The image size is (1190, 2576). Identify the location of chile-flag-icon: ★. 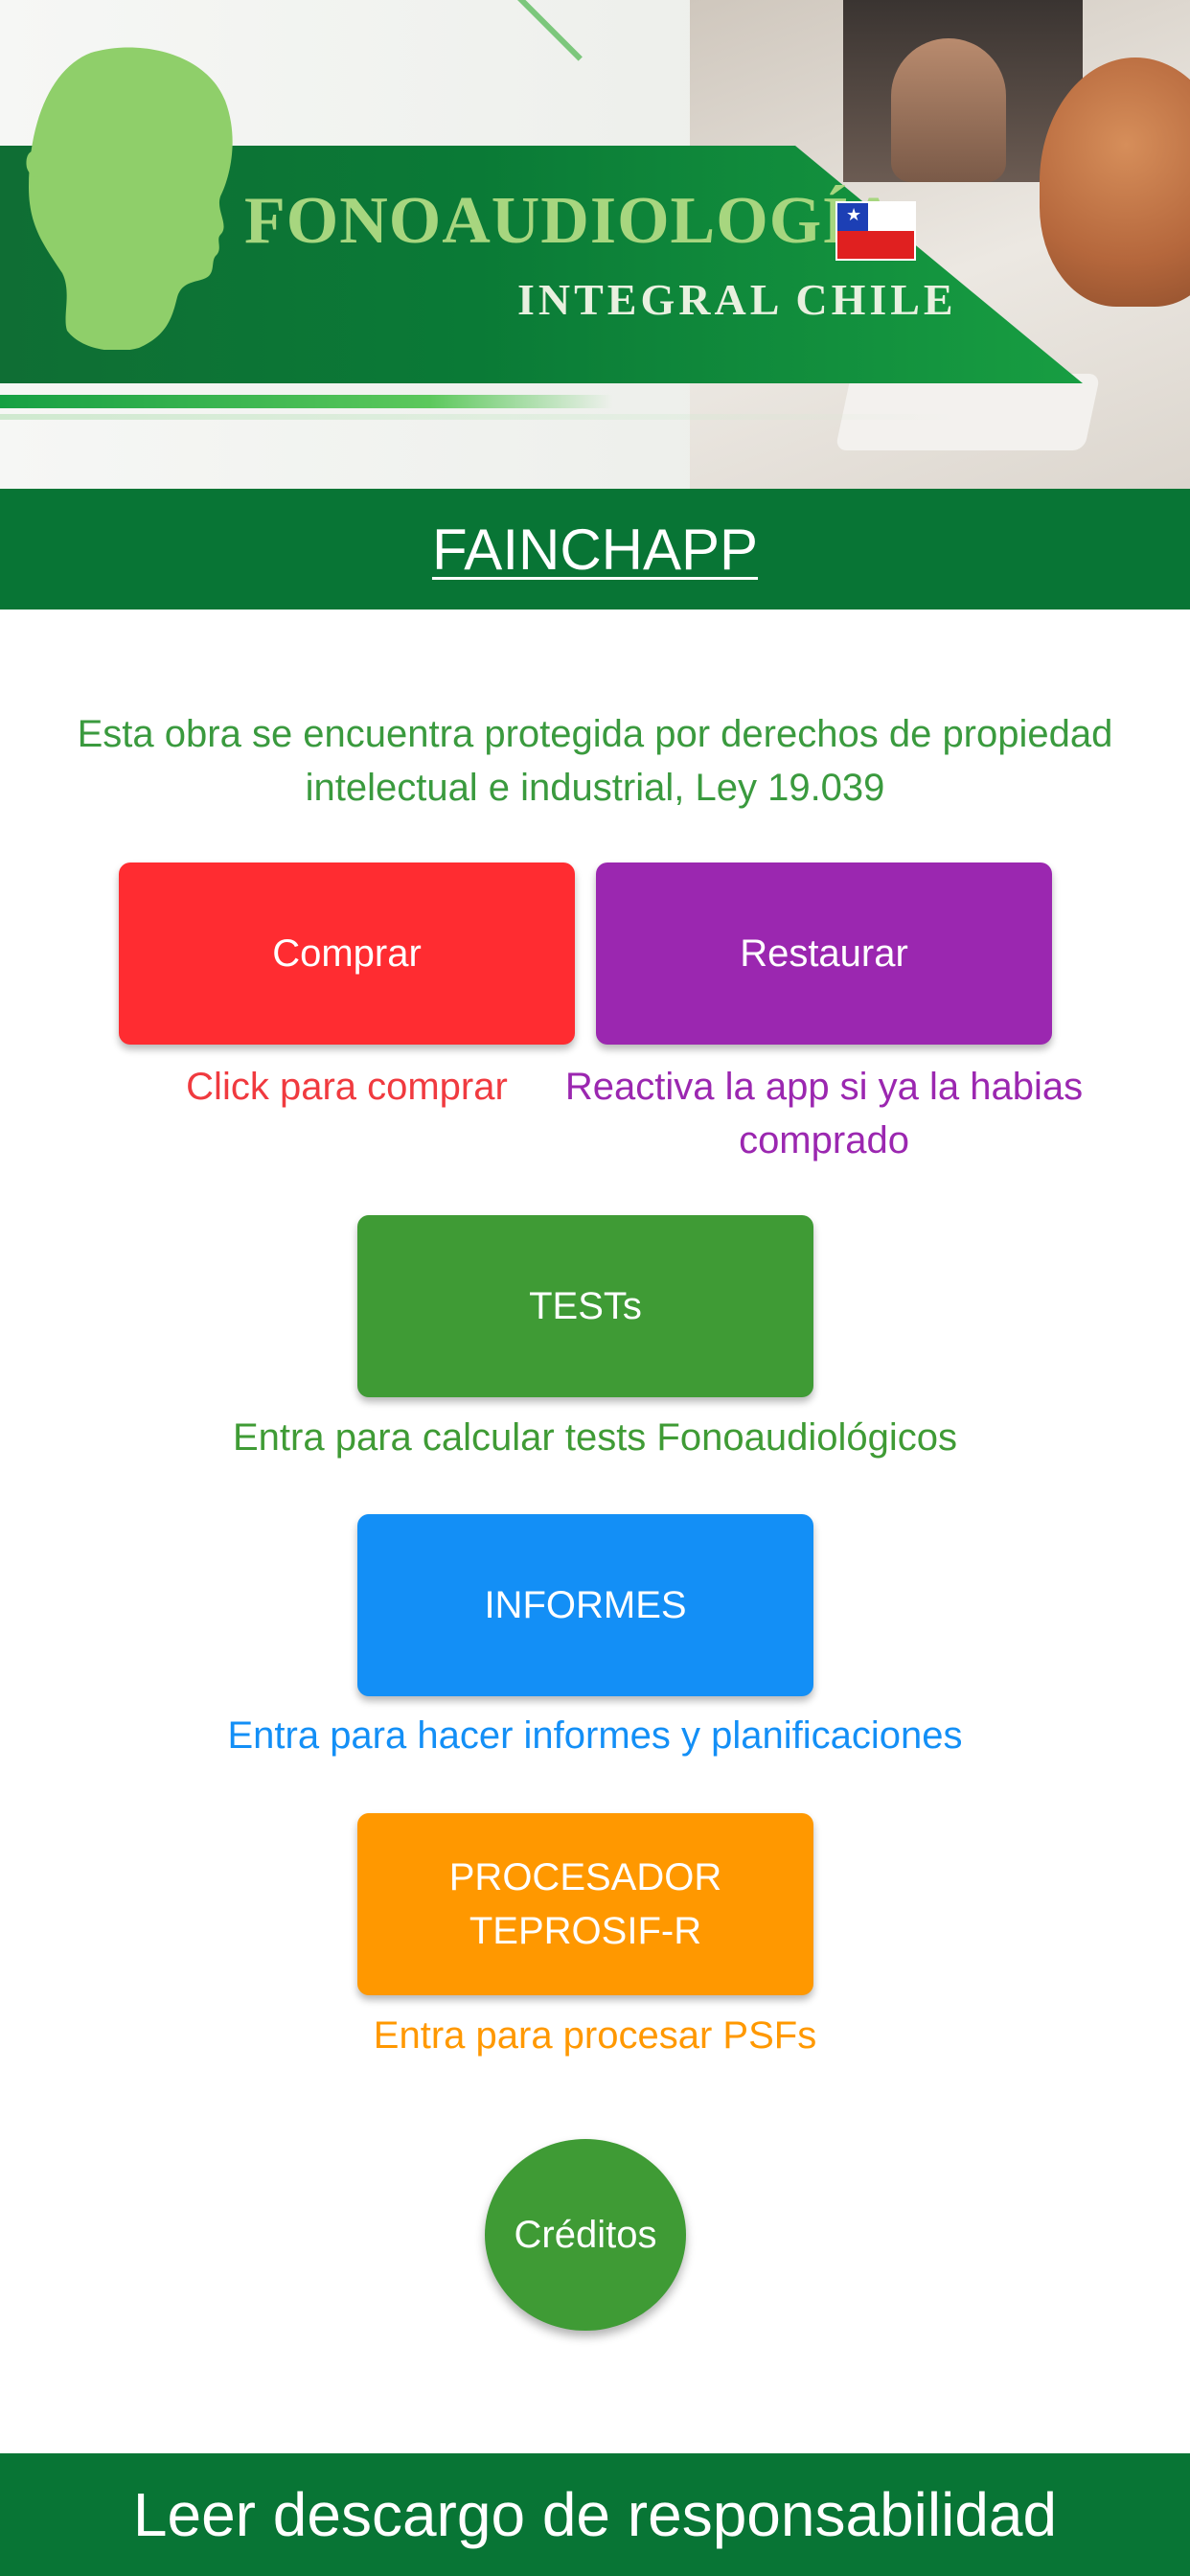
(875, 231).